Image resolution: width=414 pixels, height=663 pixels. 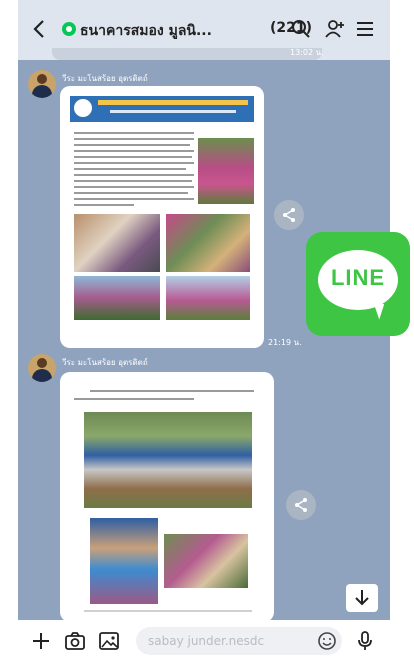 I want to click on message-input-bar: sabay junder.nesdc, so click(x=204, y=641).